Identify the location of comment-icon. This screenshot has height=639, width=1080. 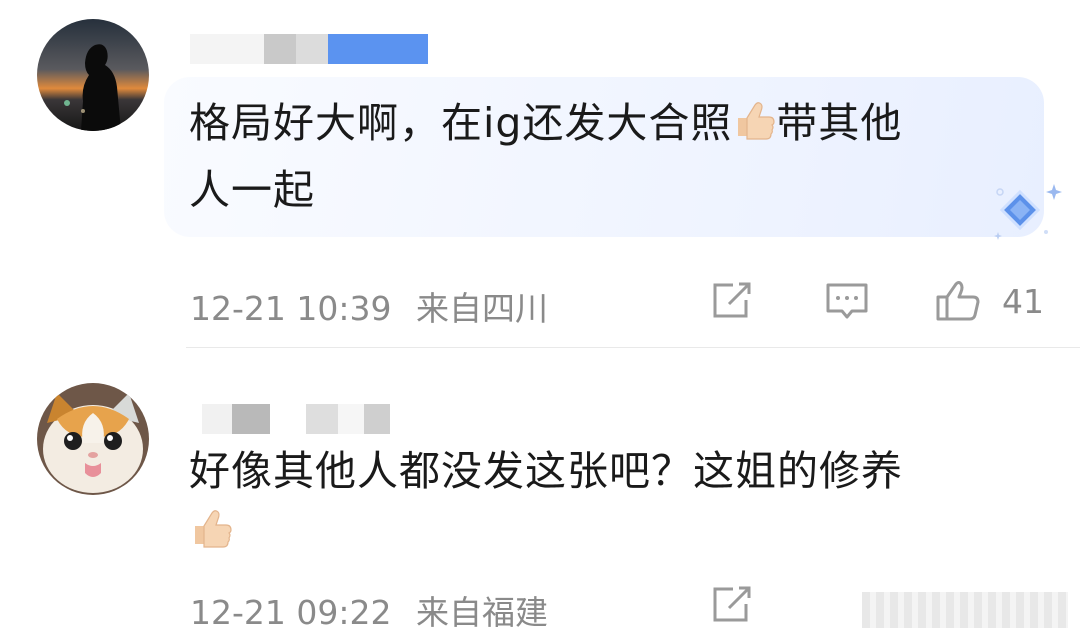
(847, 301).